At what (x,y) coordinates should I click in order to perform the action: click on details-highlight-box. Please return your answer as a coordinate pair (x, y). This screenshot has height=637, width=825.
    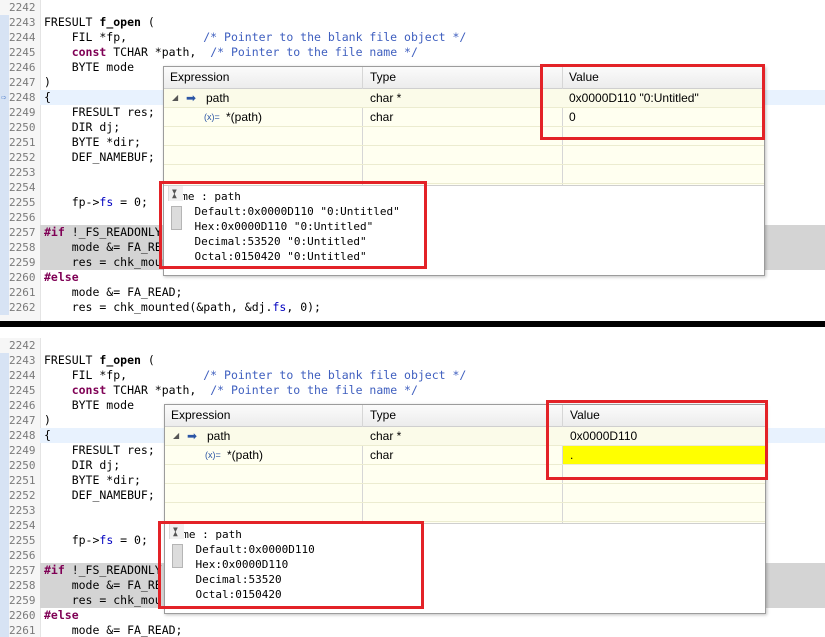
    Looking at the image, I should click on (291, 565).